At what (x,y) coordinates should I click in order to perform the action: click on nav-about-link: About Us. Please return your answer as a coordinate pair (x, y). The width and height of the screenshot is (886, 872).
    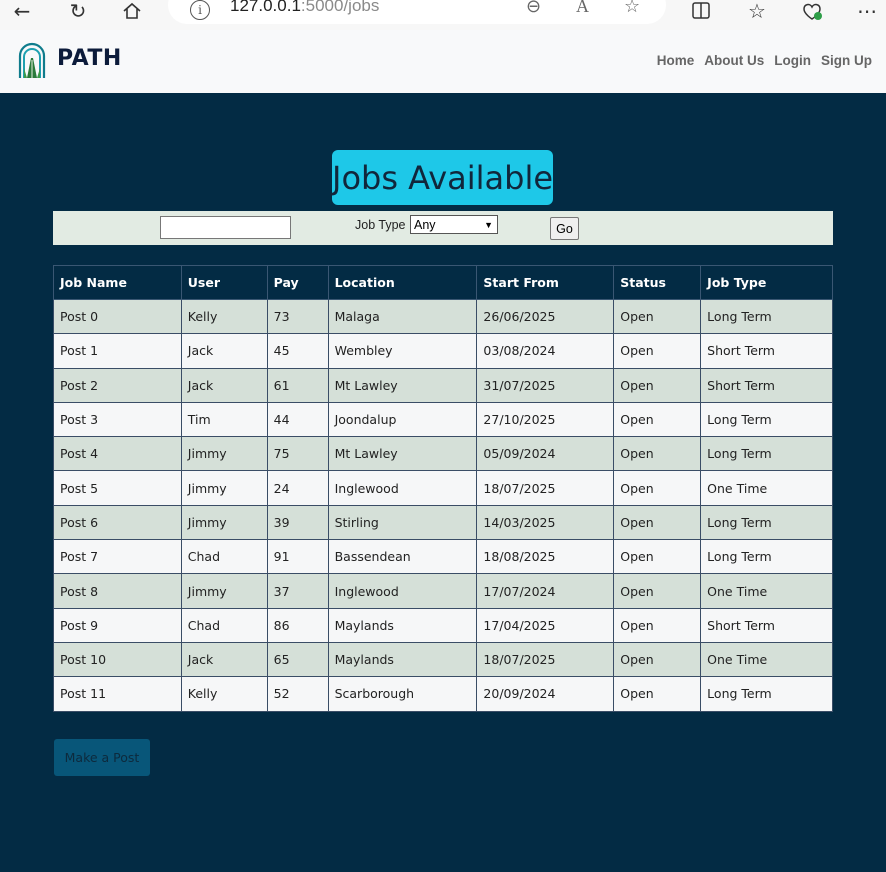
    Looking at the image, I should click on (734, 60).